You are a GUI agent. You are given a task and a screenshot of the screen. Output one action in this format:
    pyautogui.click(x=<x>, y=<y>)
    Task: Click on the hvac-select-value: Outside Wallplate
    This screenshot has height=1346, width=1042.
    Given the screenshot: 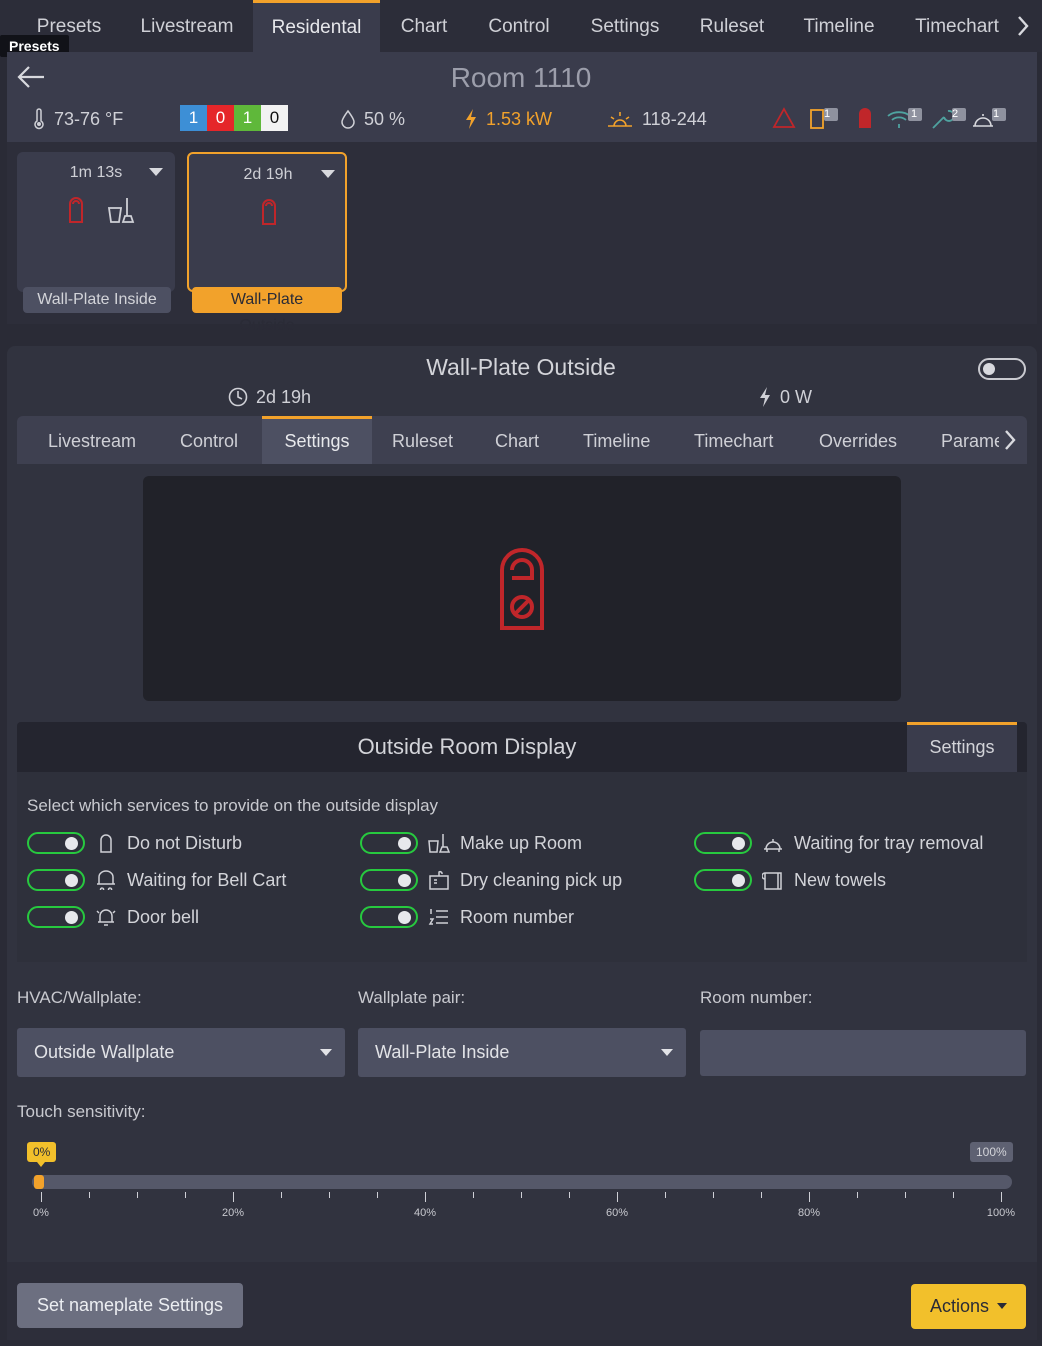 What is the action you would take?
    pyautogui.click(x=104, y=1052)
    